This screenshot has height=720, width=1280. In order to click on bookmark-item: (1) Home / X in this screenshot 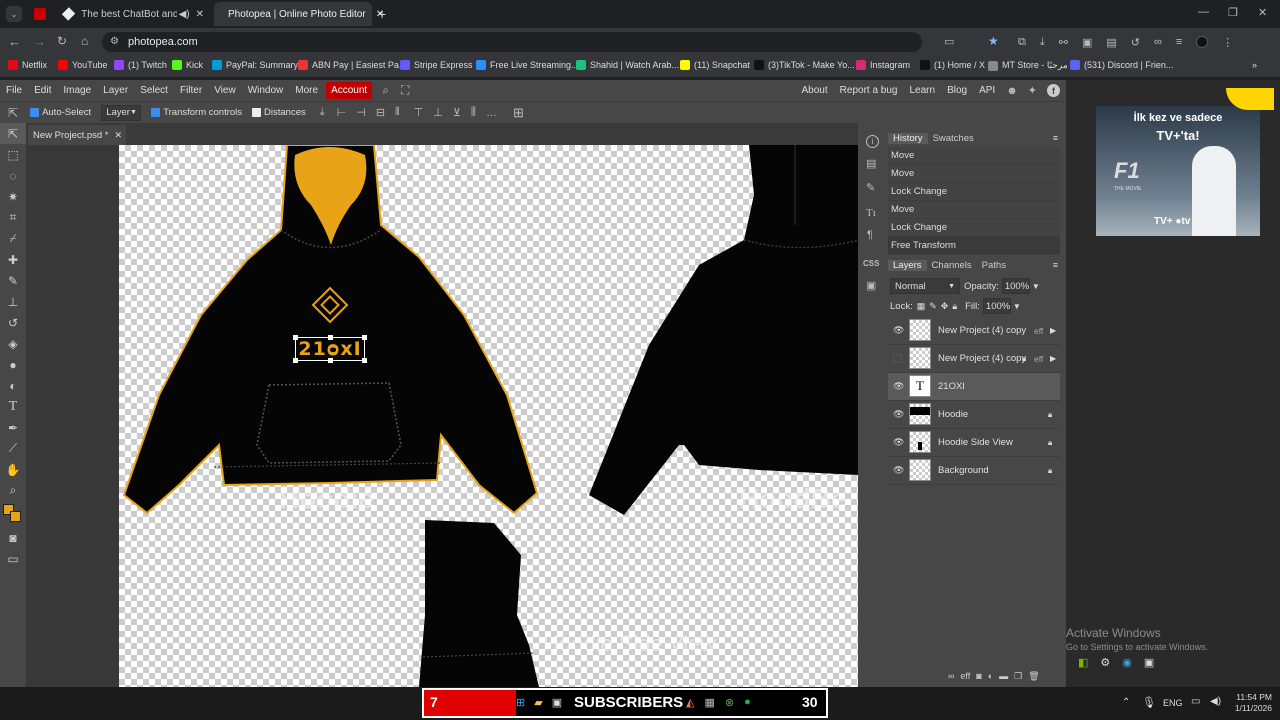, I will do `click(952, 65)`.